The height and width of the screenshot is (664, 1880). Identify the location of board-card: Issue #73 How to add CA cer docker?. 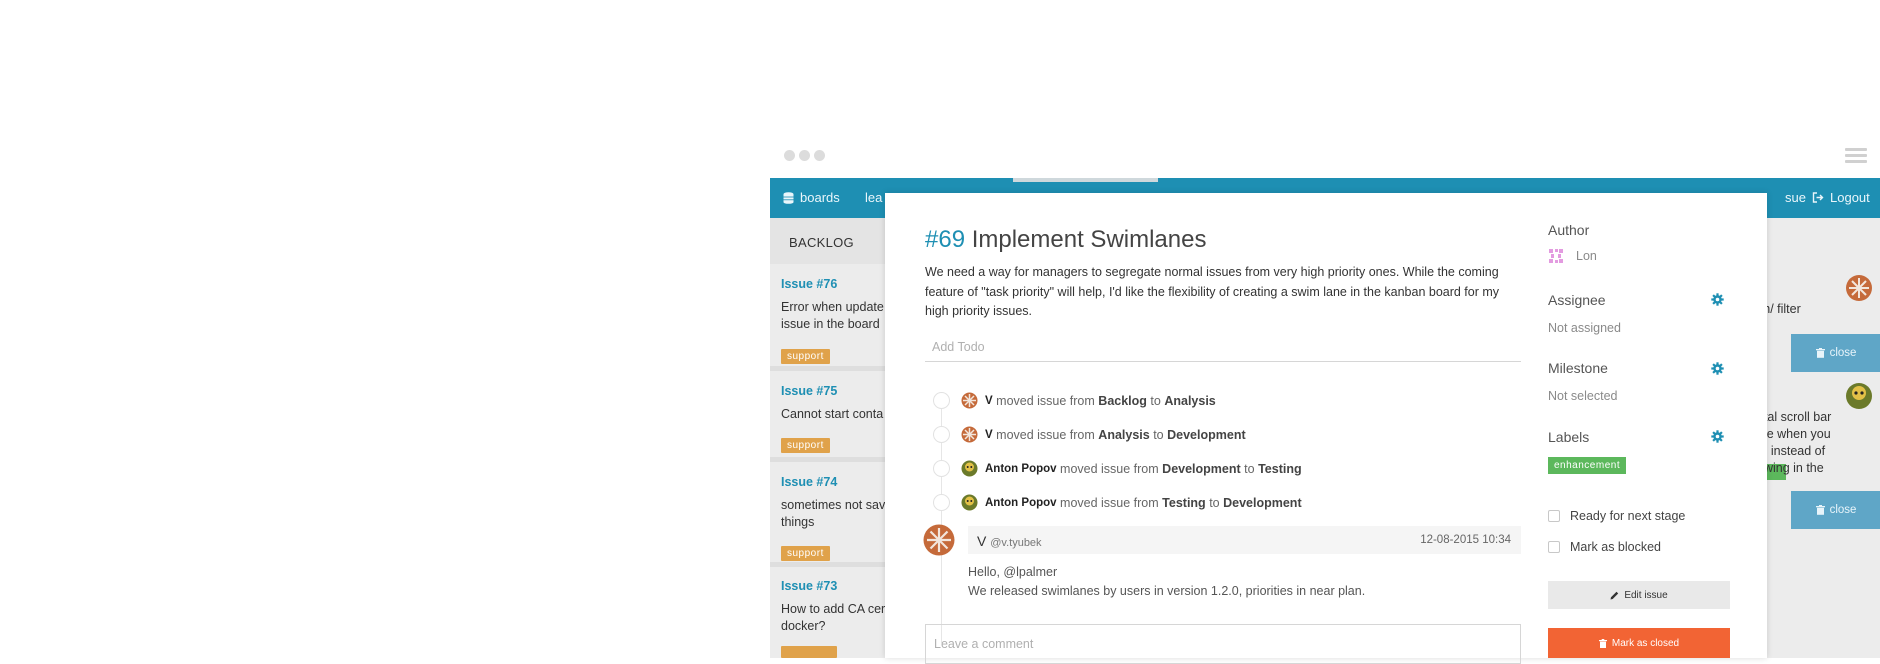
(830, 612).